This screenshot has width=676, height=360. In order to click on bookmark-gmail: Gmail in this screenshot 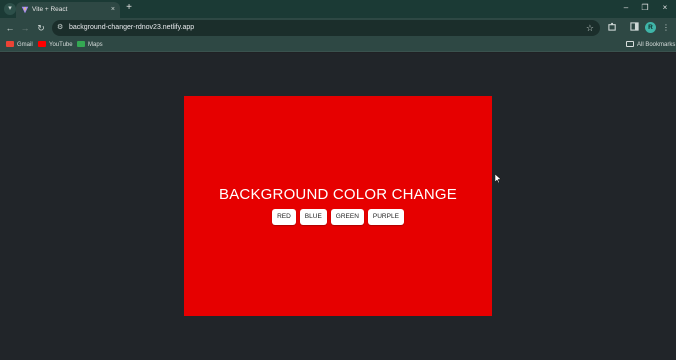, I will do `click(19, 45)`.